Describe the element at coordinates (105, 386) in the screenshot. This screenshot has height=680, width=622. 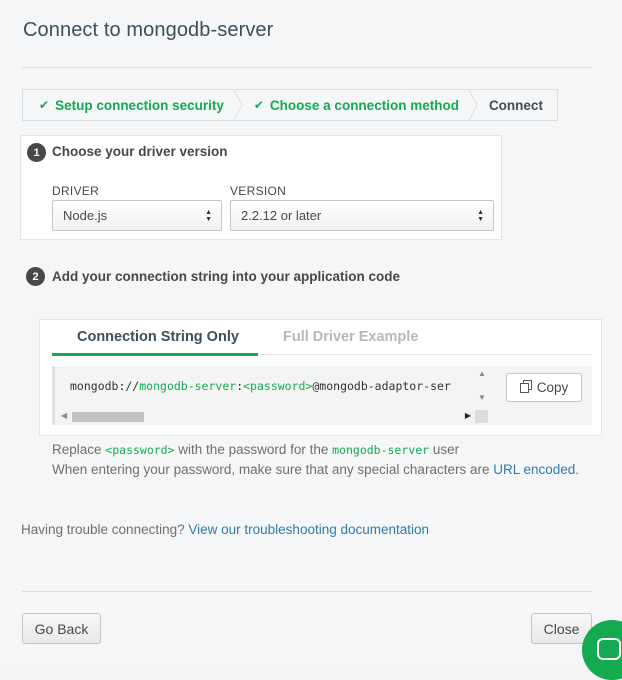
I see `code-scheme: mongodb://` at that location.